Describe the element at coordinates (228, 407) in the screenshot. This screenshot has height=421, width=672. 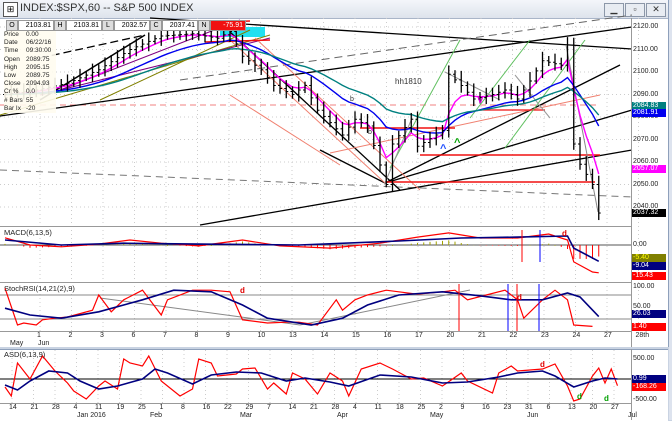
I see `asd-axis-day: 22` at that location.